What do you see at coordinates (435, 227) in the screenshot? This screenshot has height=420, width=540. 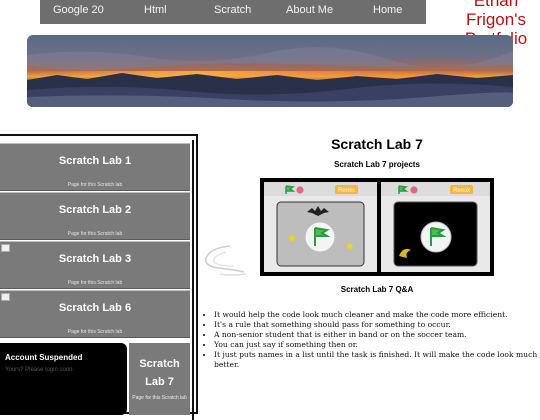 I see `scratch-project-2: Remix` at bounding box center [435, 227].